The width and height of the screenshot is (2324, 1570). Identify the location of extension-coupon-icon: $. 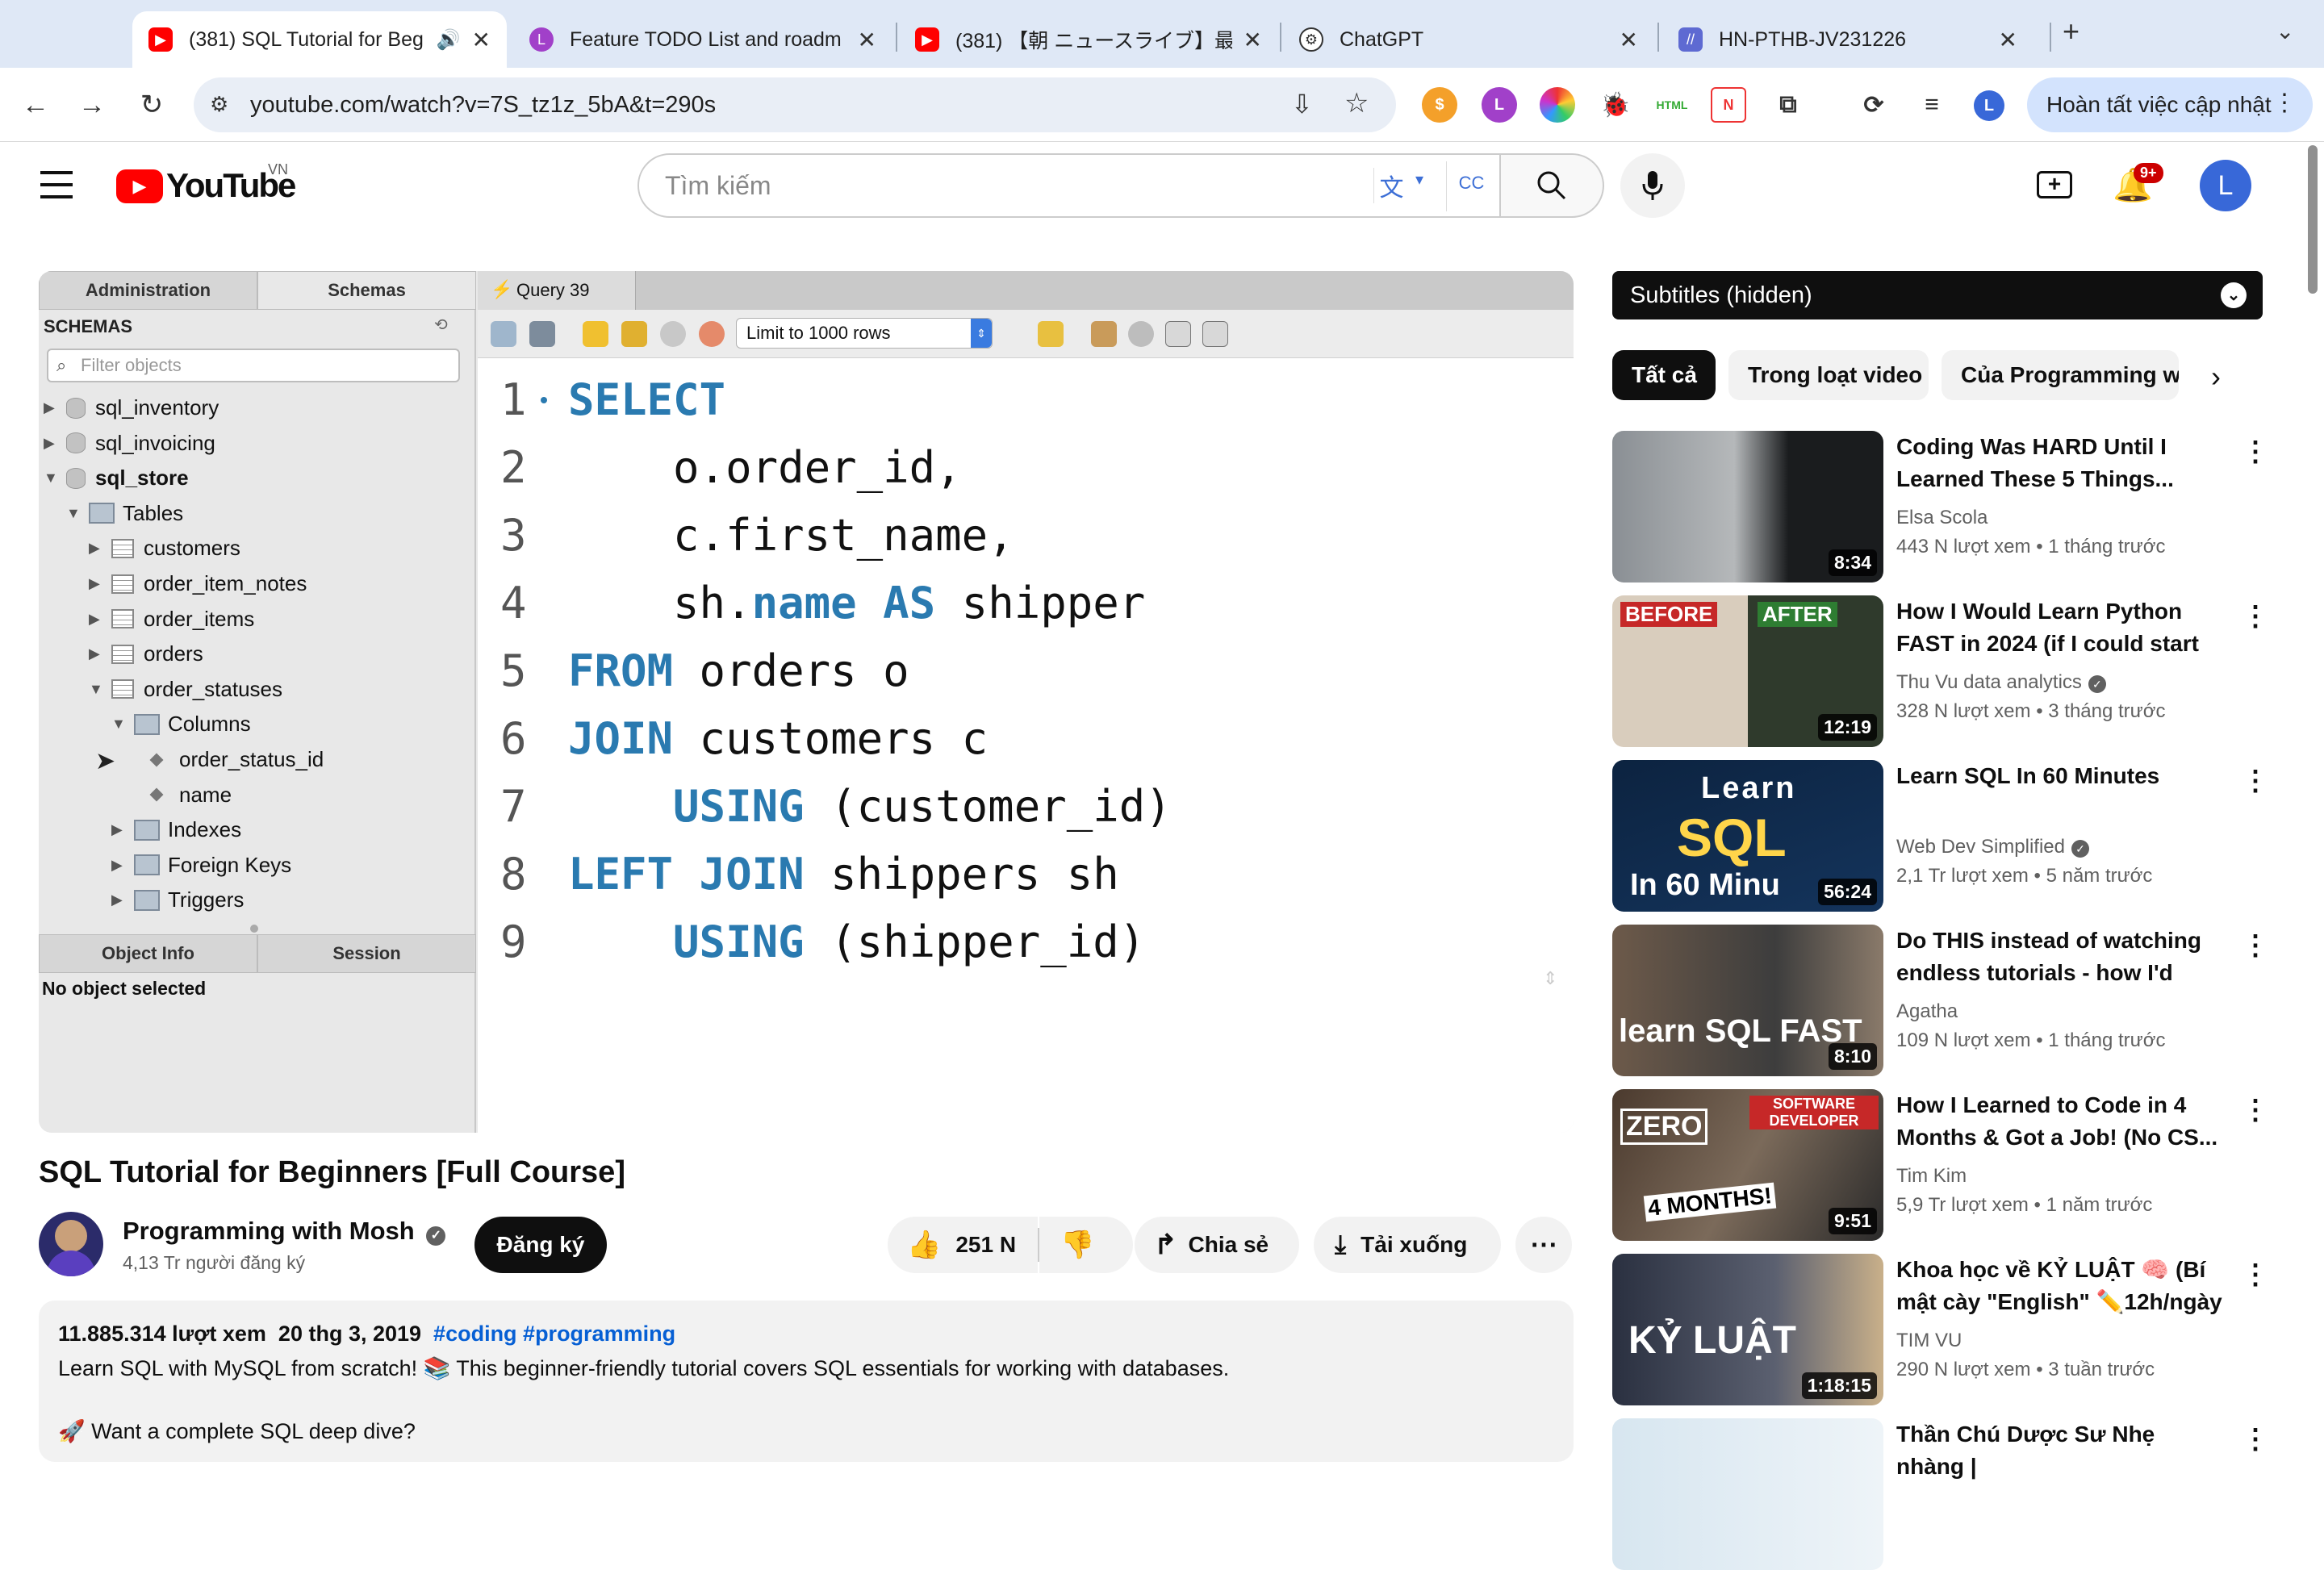
(1439, 105).